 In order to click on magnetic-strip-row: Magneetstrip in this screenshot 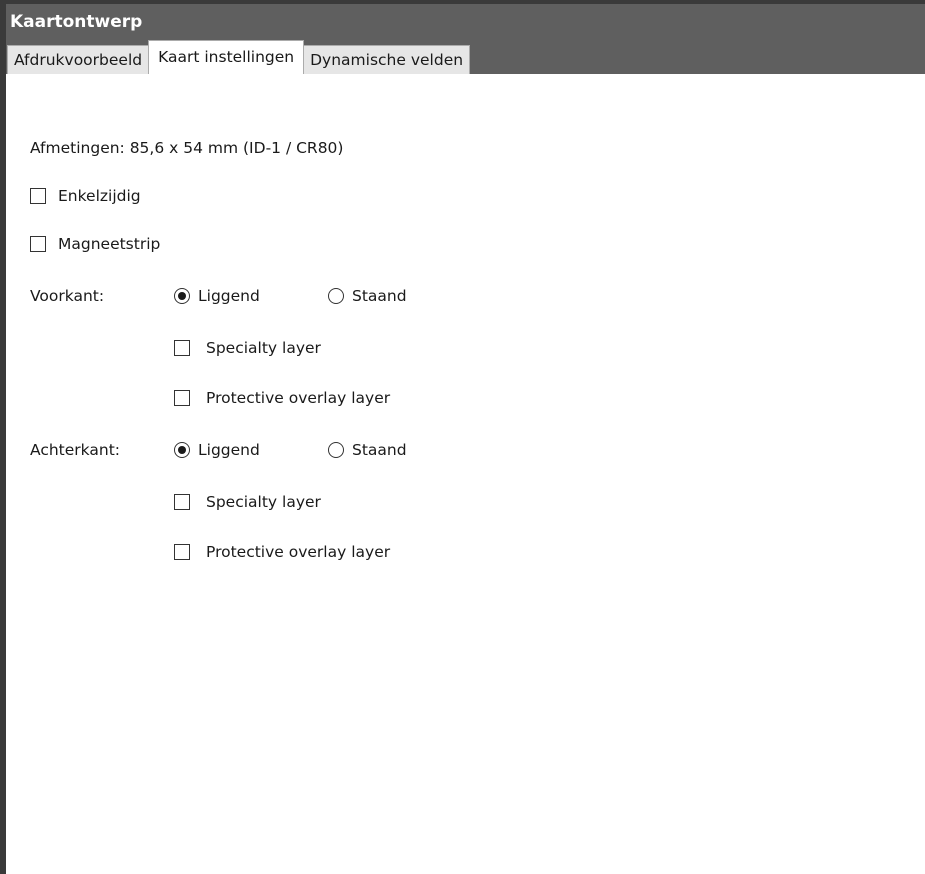, I will do `click(95, 244)`.